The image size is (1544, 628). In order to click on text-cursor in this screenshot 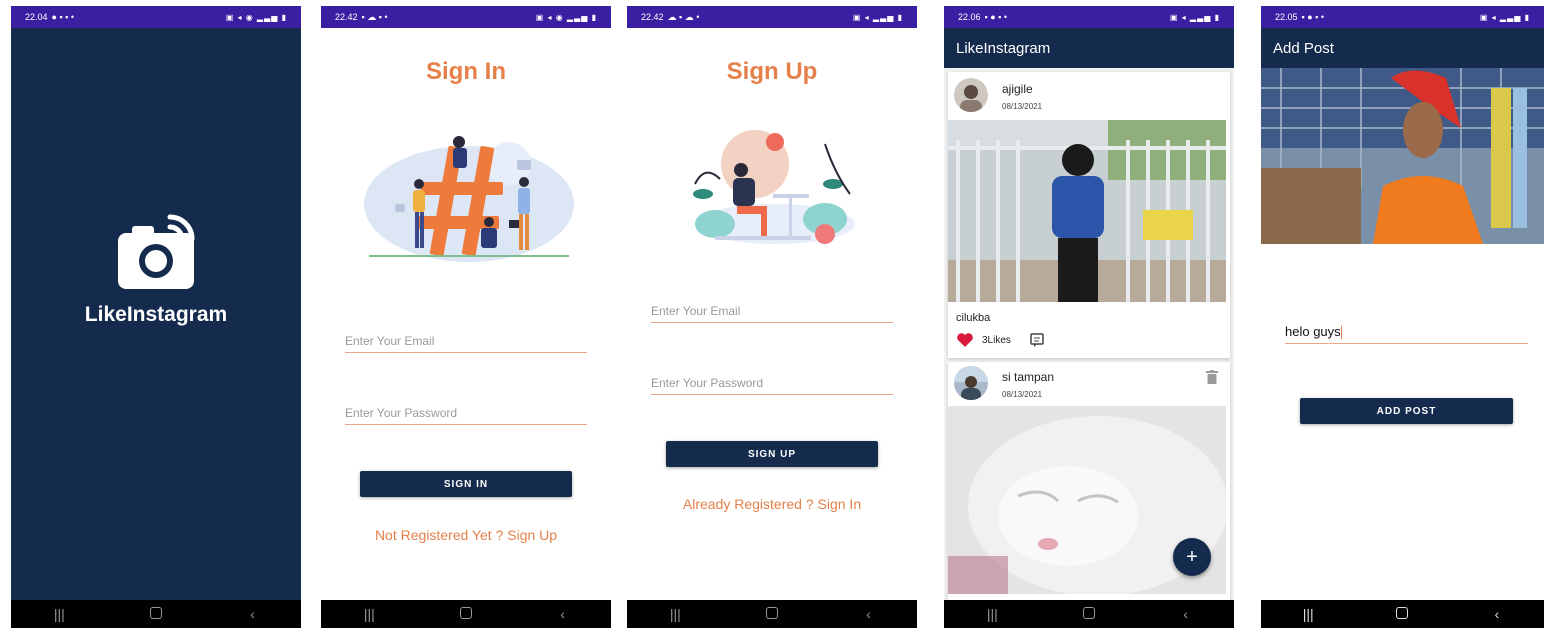, I will do `click(1341, 333)`.